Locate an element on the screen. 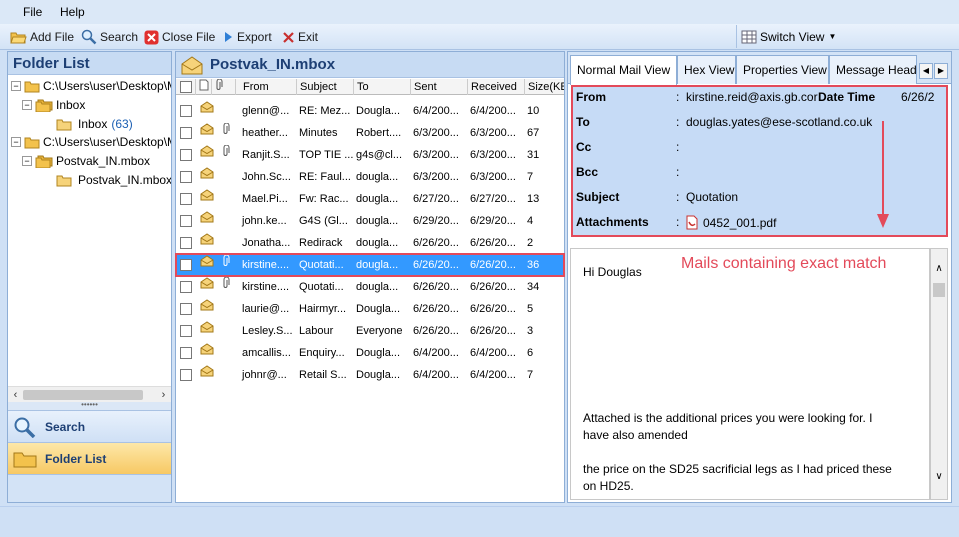 Image resolution: width=959 pixels, height=537 pixels. header-select-all is located at coordinates (186, 87).